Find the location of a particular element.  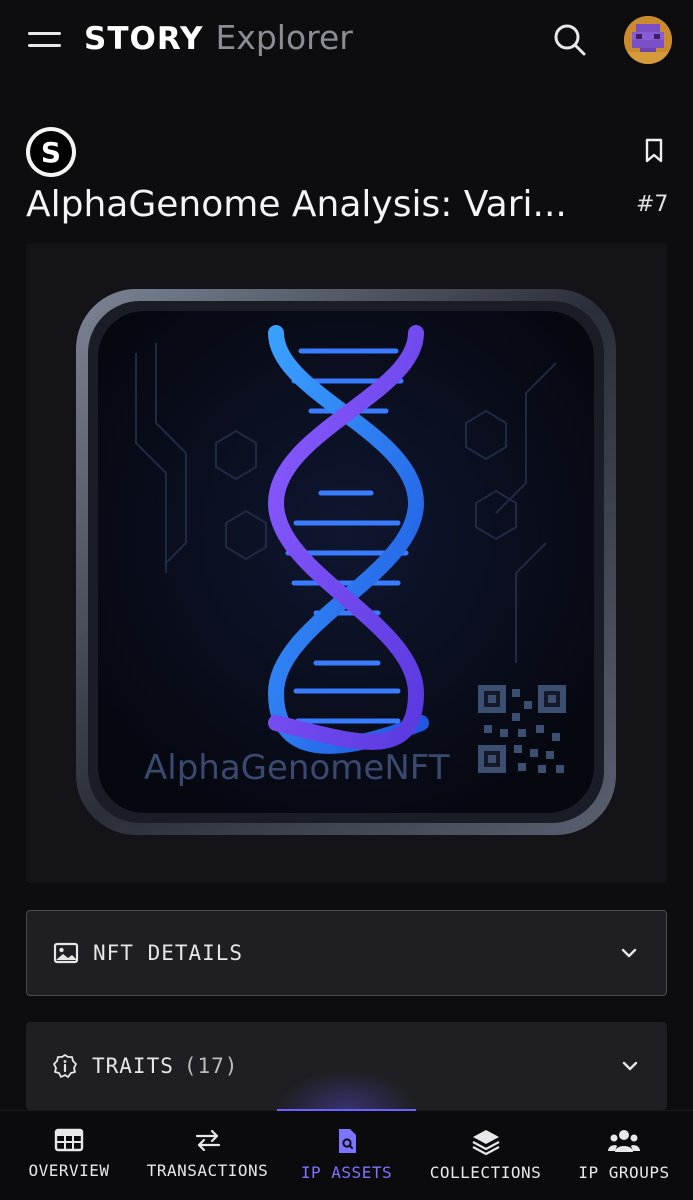

bookmark-icon is located at coordinates (654, 150).